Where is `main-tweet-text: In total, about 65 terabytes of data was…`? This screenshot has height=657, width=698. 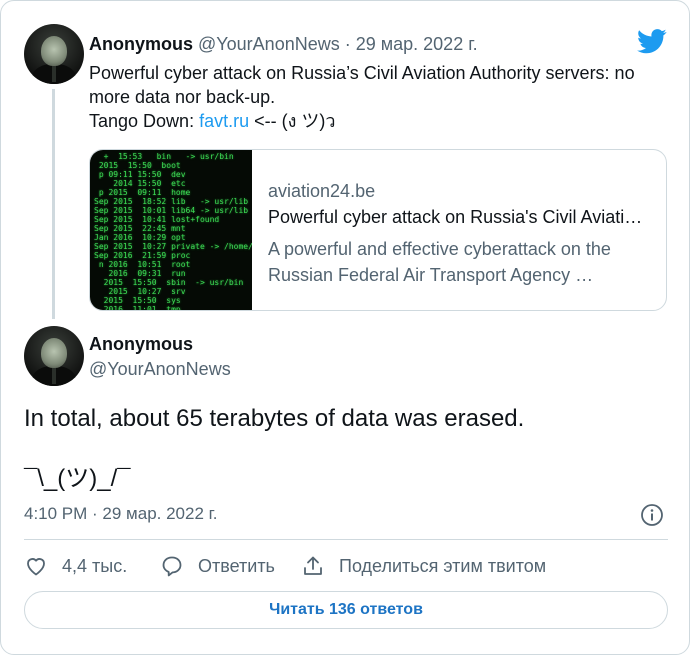
main-tweet-text: In total, about 65 terabytes of data was… is located at coordinates (349, 449).